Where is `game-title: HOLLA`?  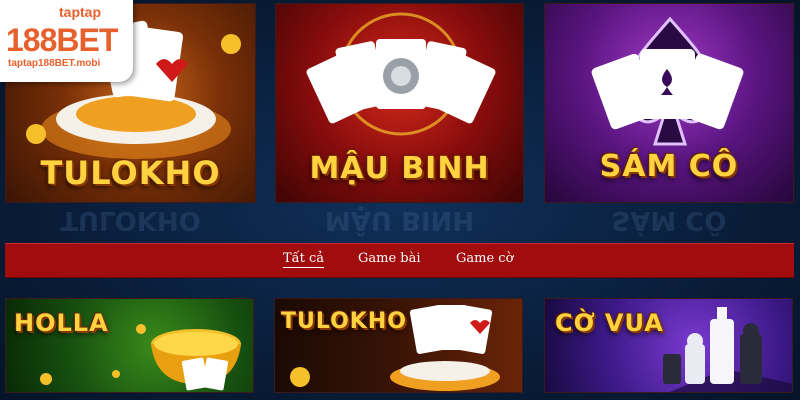
game-title: HOLLA is located at coordinates (61, 323).